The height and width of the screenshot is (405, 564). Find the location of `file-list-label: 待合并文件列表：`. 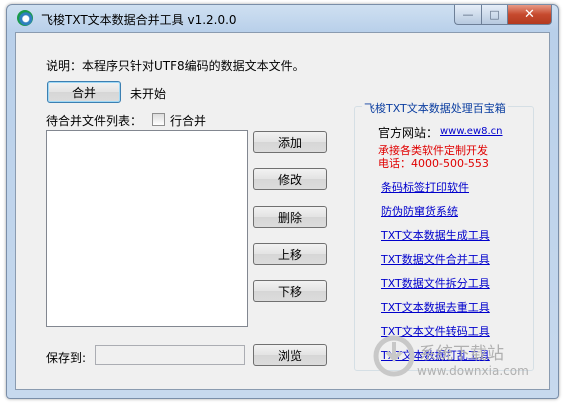

file-list-label: 待合并文件列表： is located at coordinates (94, 121).